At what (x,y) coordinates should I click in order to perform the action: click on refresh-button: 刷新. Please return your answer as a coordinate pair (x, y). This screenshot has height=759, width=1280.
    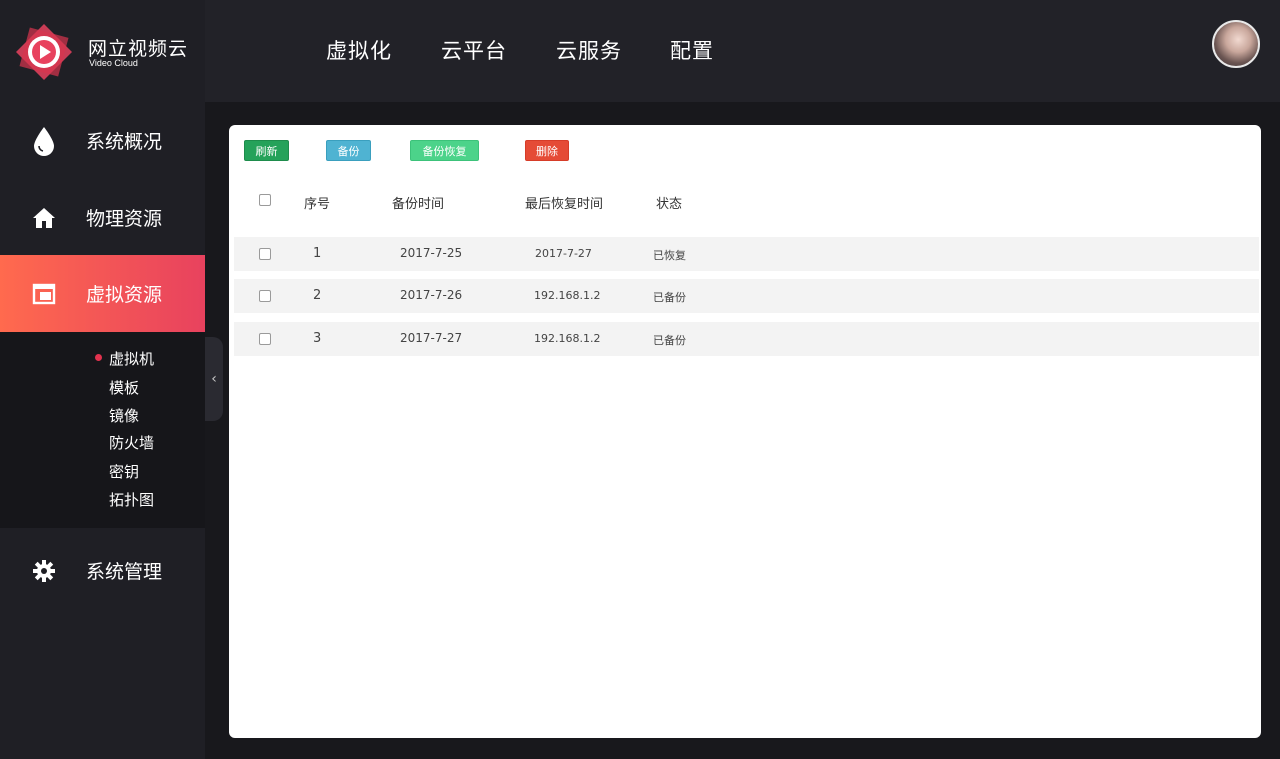
    Looking at the image, I should click on (266, 150).